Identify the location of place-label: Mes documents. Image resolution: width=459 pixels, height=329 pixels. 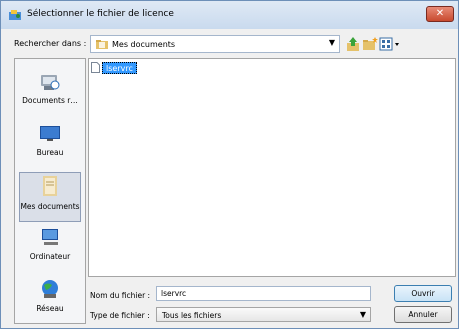
(50, 206).